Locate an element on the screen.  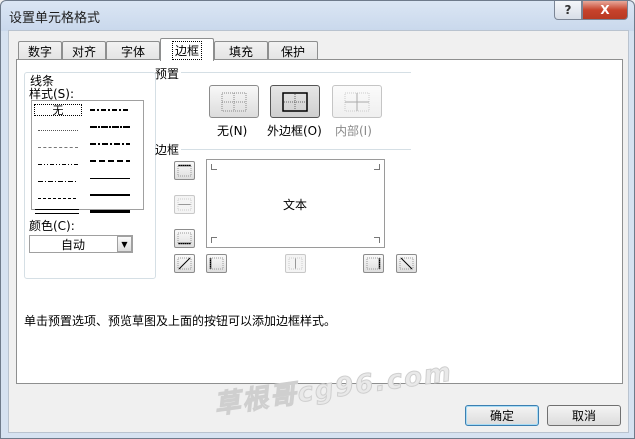
left-border-icon is located at coordinates (216, 263).